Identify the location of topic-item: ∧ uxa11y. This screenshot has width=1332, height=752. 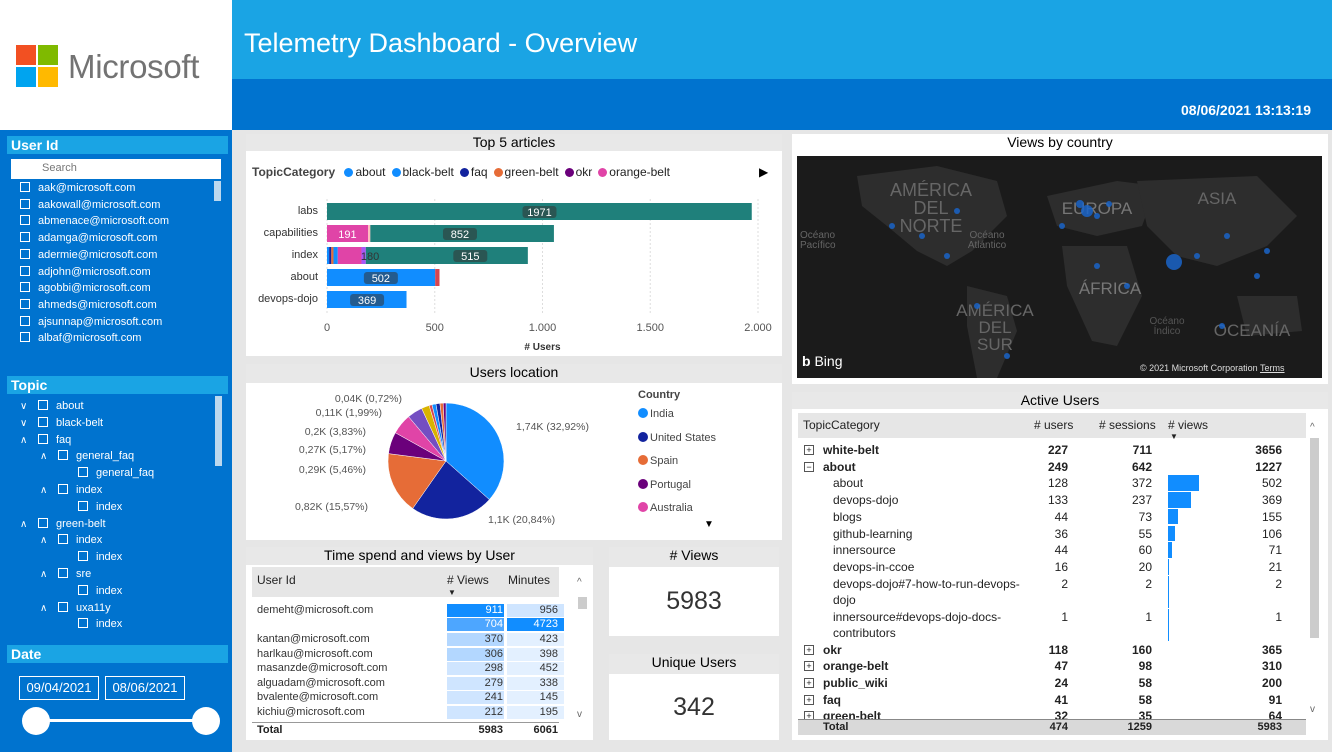
(75, 609).